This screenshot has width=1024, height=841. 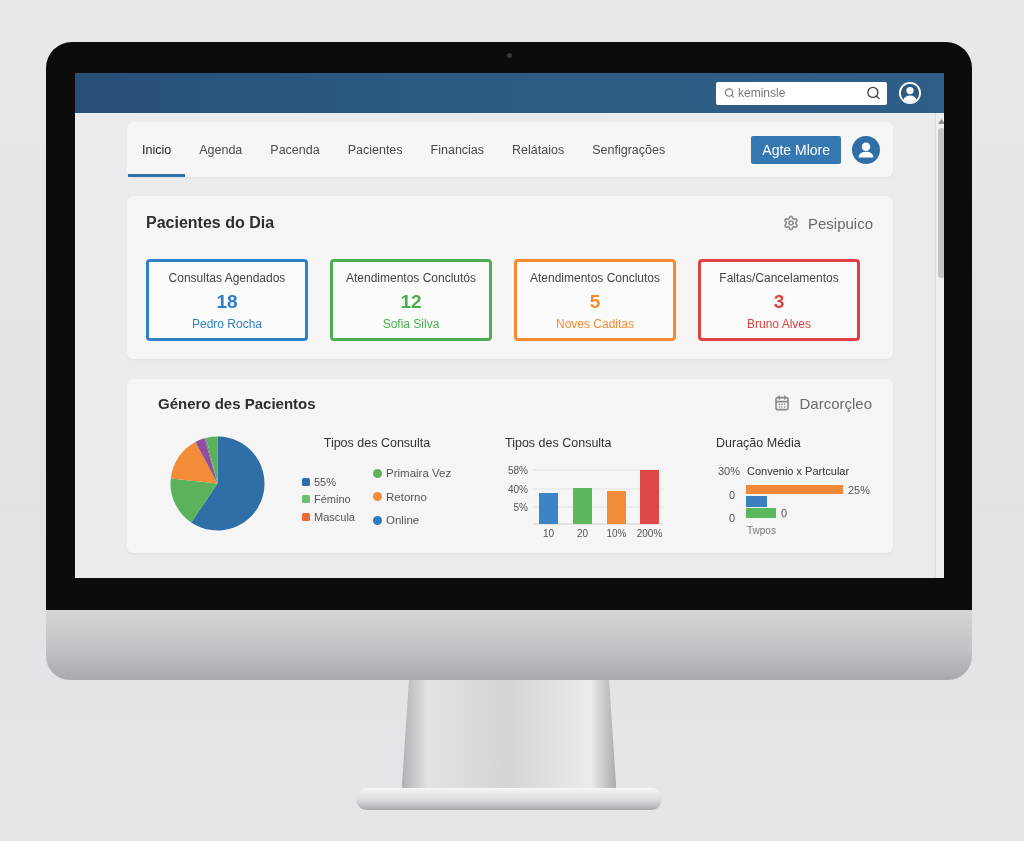 What do you see at coordinates (558, 443) in the screenshot?
I see `chart-title: Tipos des Consulta` at bounding box center [558, 443].